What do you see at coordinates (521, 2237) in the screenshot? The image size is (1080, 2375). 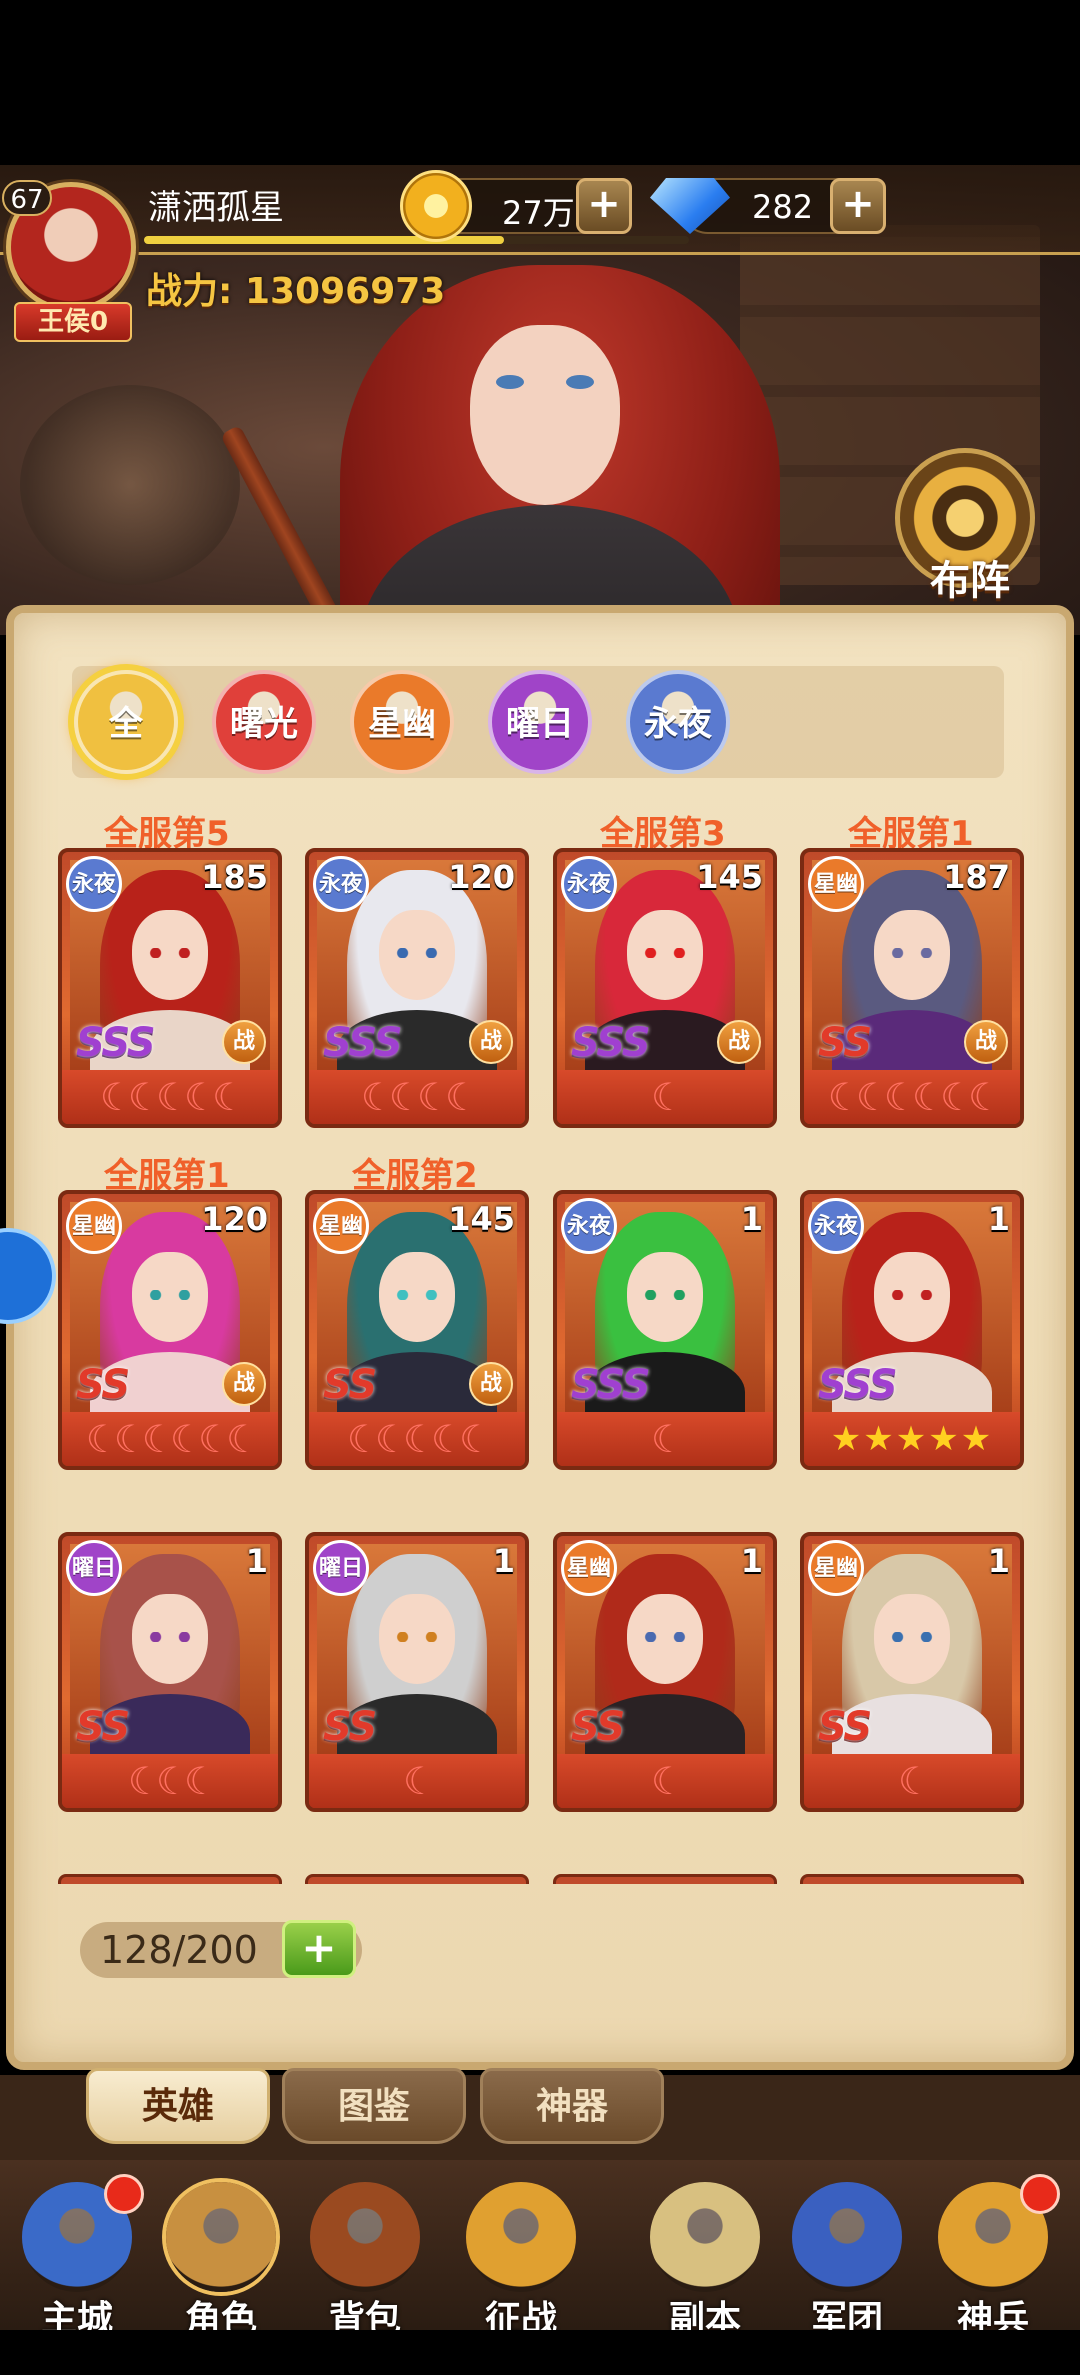 I see `battle-icon` at bounding box center [521, 2237].